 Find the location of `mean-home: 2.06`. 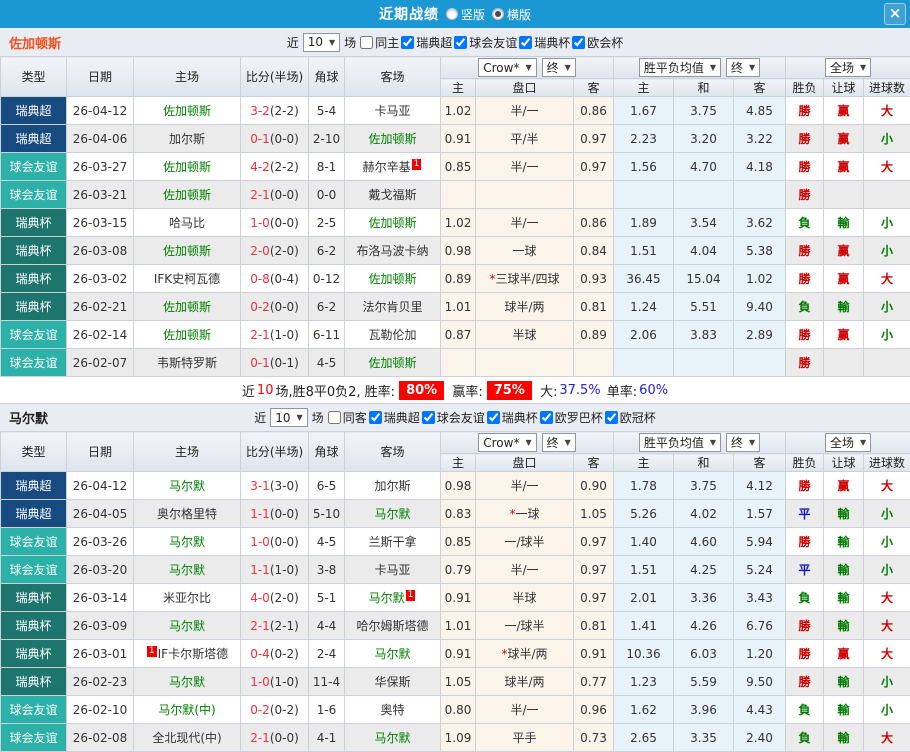

mean-home: 2.06 is located at coordinates (644, 335).